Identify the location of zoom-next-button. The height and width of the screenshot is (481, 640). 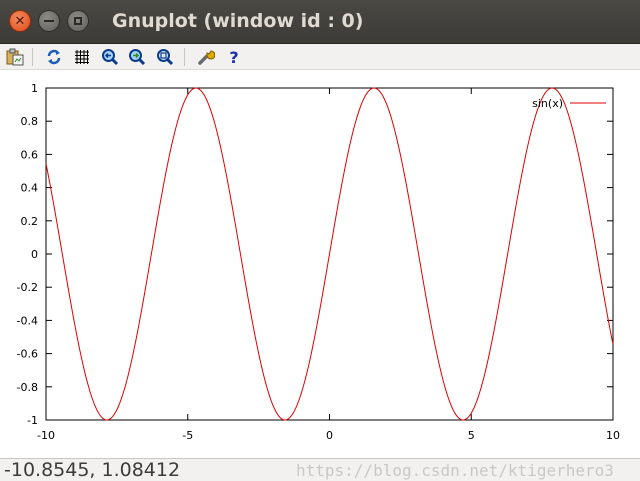
(137, 57).